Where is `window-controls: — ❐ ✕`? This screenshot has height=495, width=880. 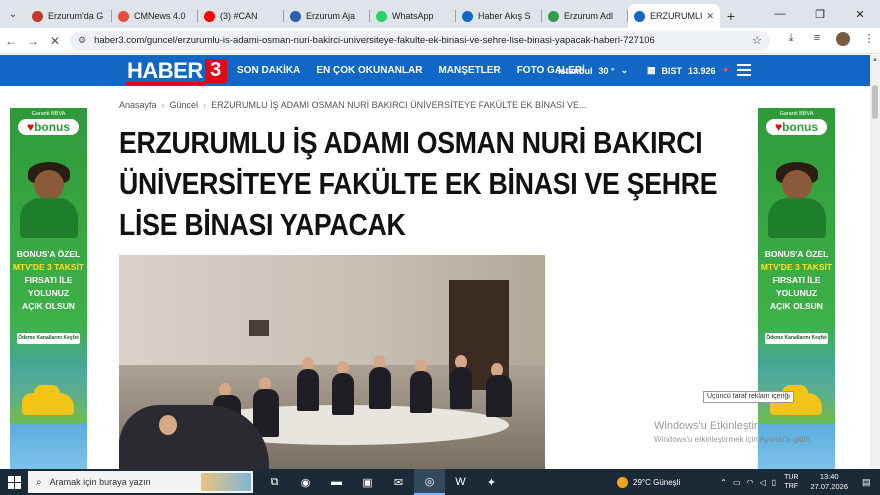 window-controls: — ❐ ✕ is located at coordinates (820, 14).